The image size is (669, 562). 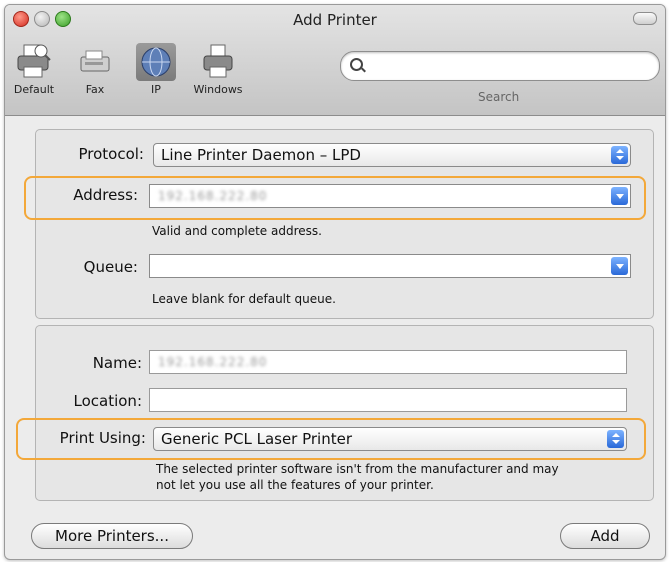 What do you see at coordinates (218, 62) in the screenshot?
I see `windows-printer-icon` at bounding box center [218, 62].